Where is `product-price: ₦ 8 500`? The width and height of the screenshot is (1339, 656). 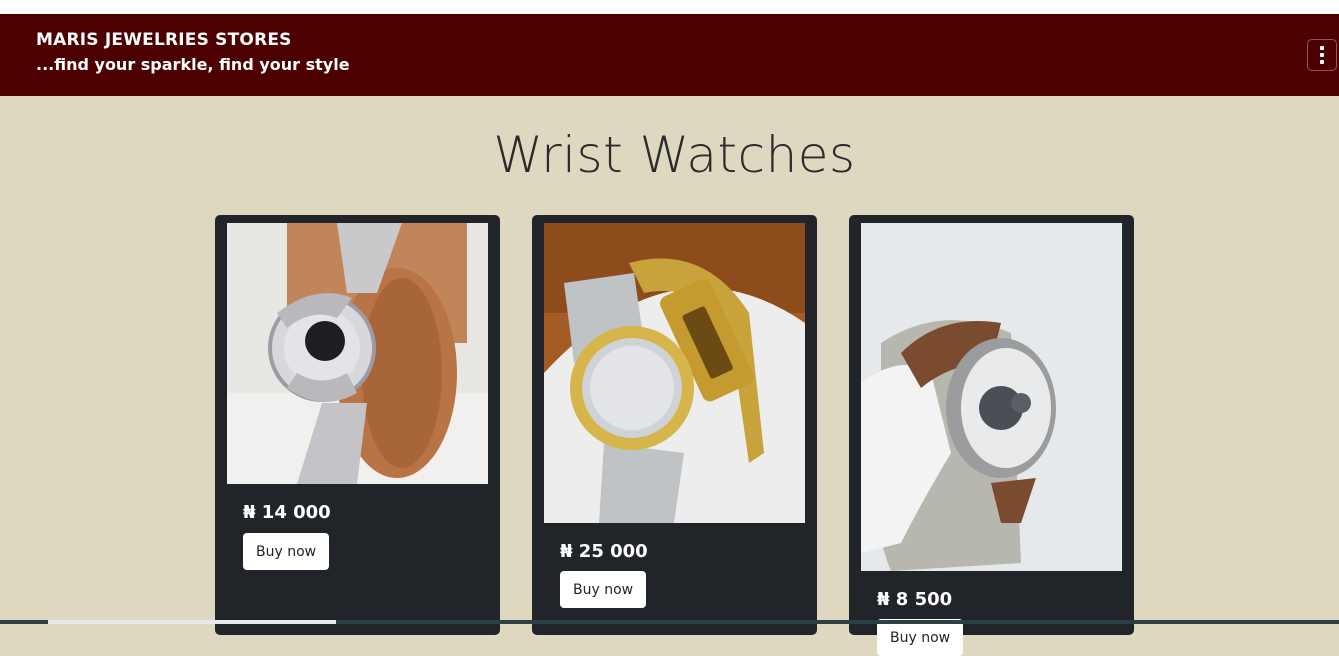 product-price: ₦ 8 500 is located at coordinates (915, 599).